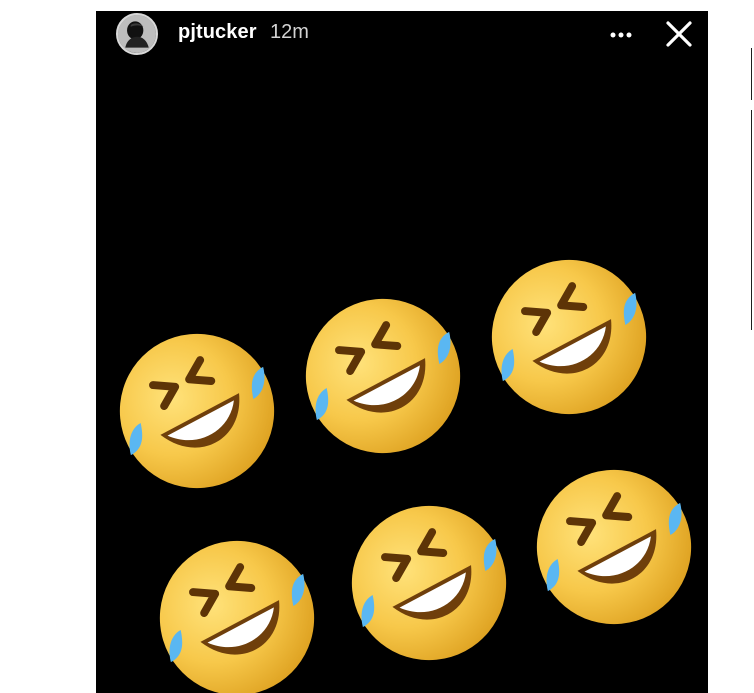 The width and height of the screenshot is (754, 693). Describe the element at coordinates (289, 32) in the screenshot. I see `story-timestamp: 12m` at that location.